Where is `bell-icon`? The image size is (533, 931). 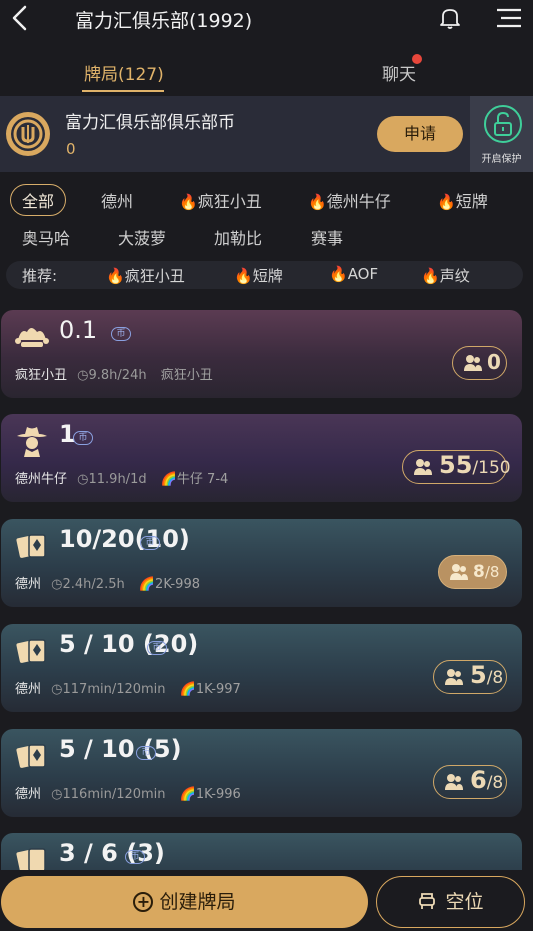
bell-icon is located at coordinates (450, 18).